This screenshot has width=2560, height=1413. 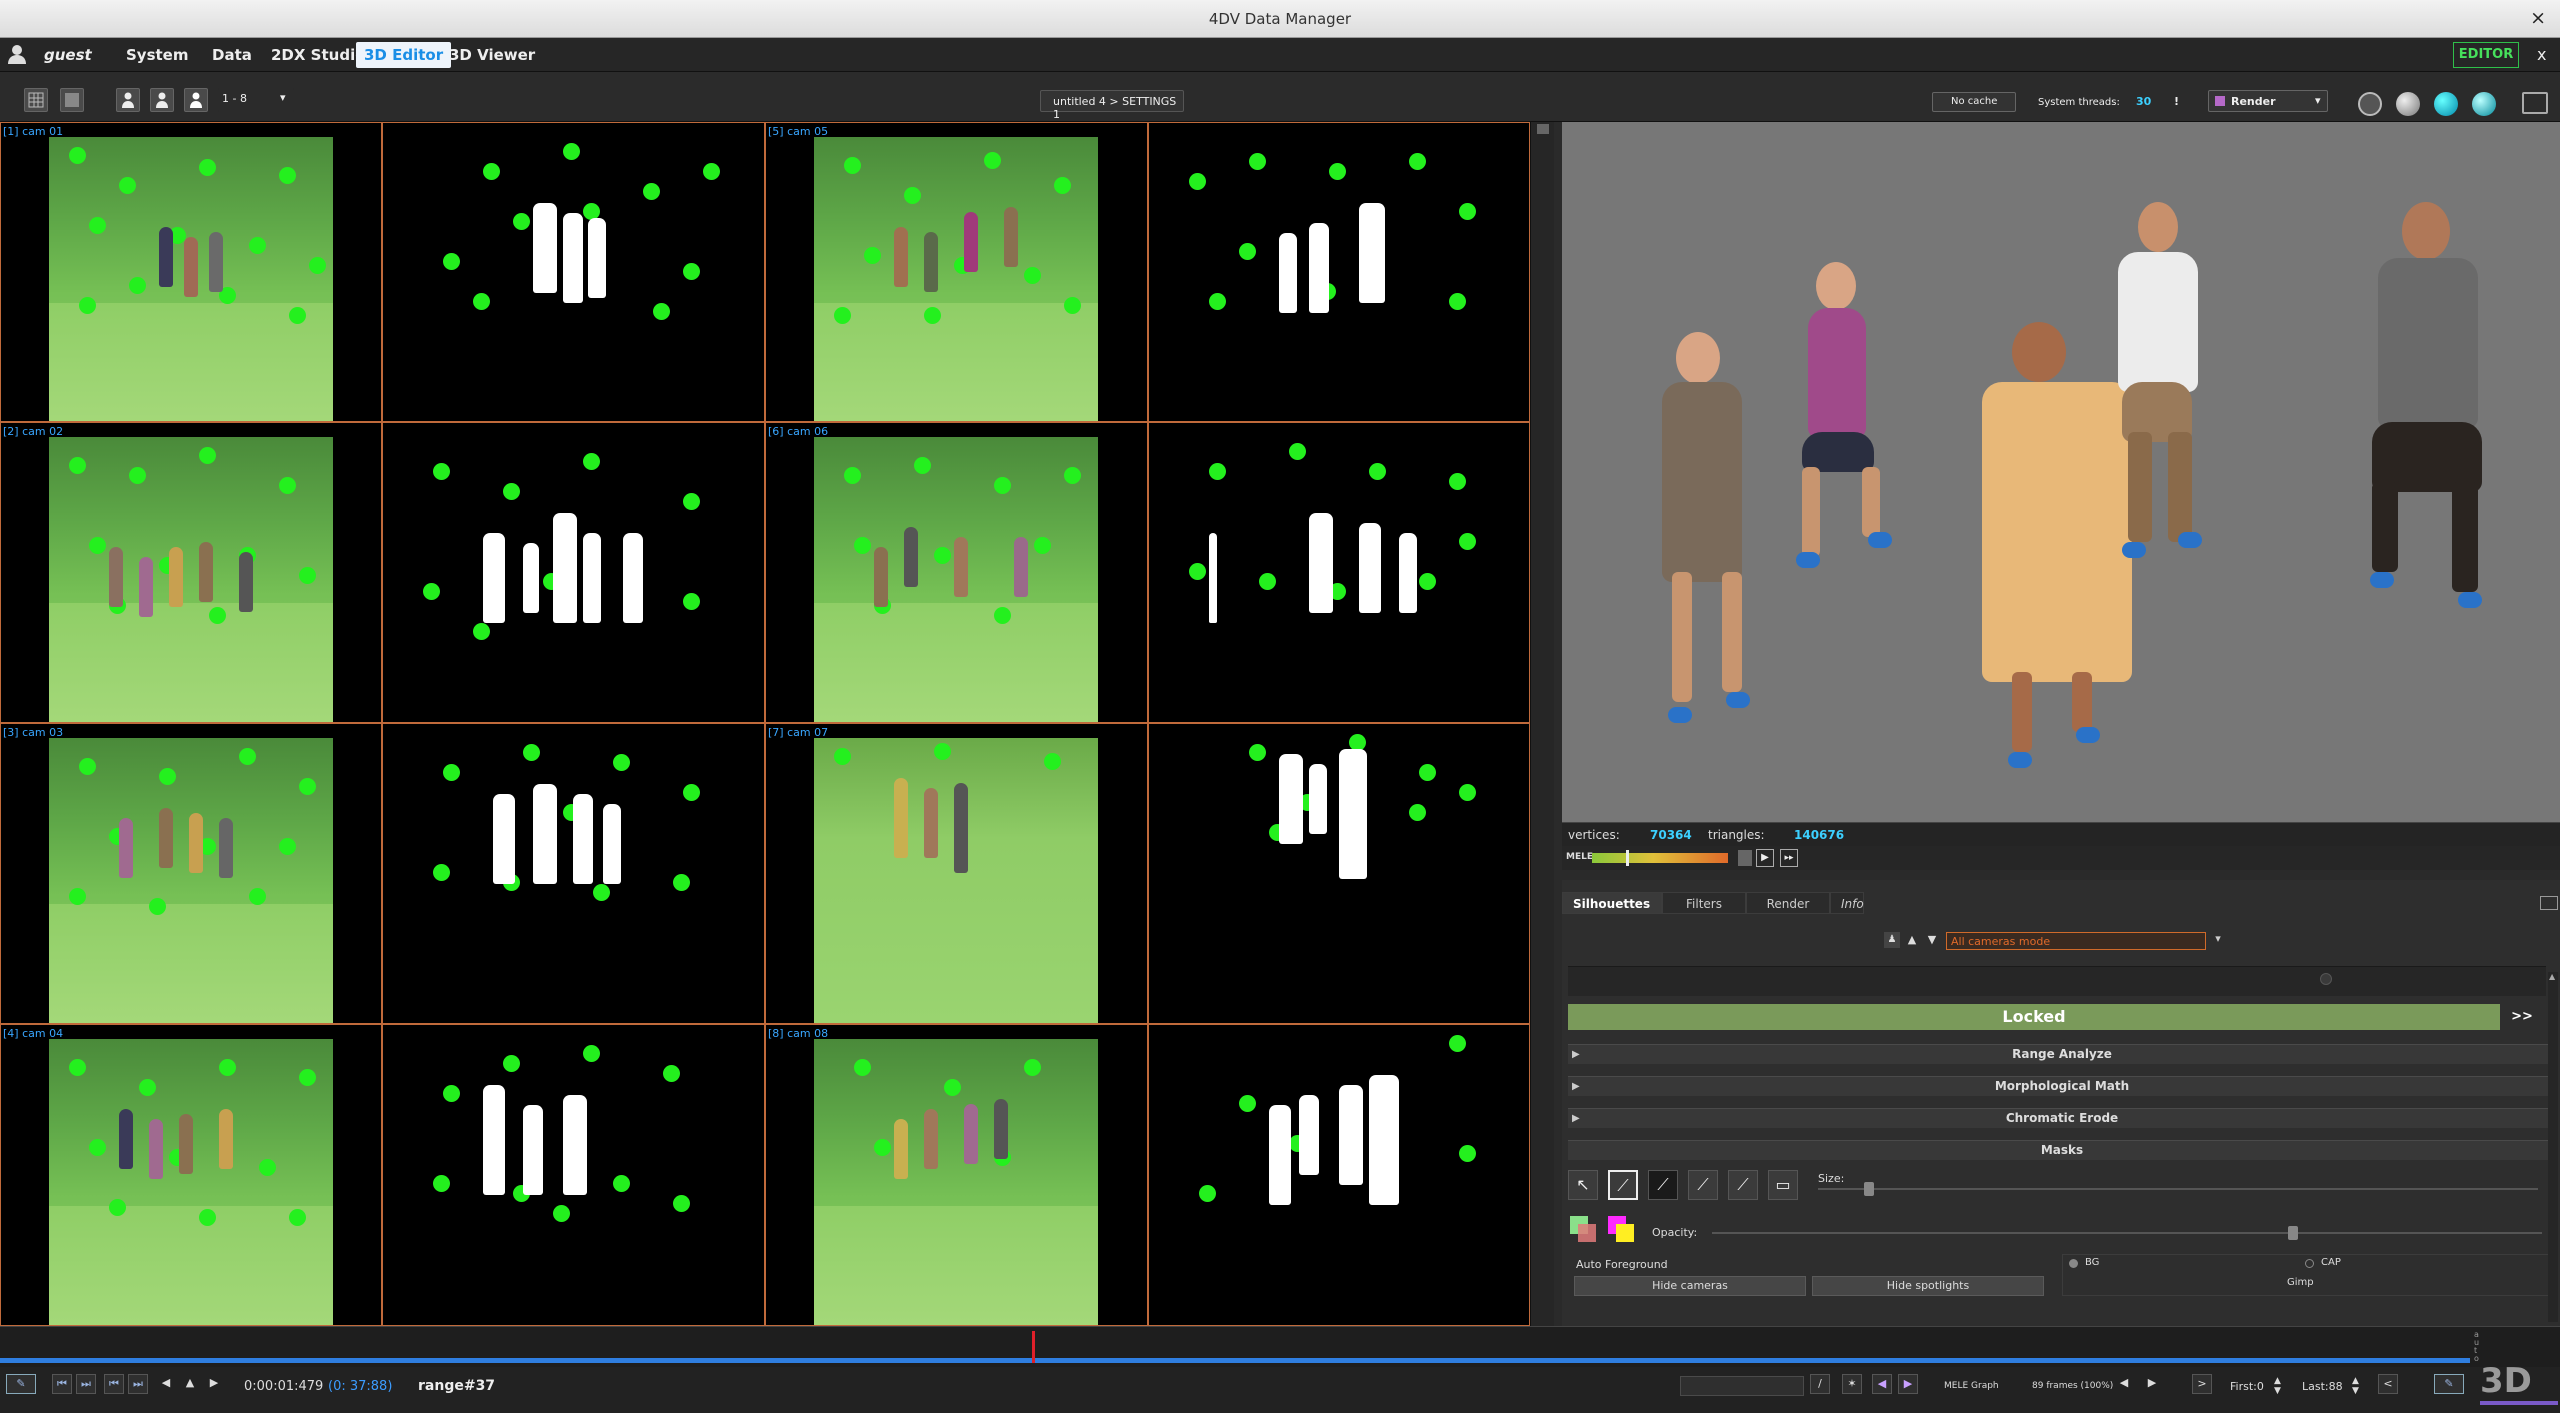 I want to click on go-back-icon: <, so click(x=2388, y=1384).